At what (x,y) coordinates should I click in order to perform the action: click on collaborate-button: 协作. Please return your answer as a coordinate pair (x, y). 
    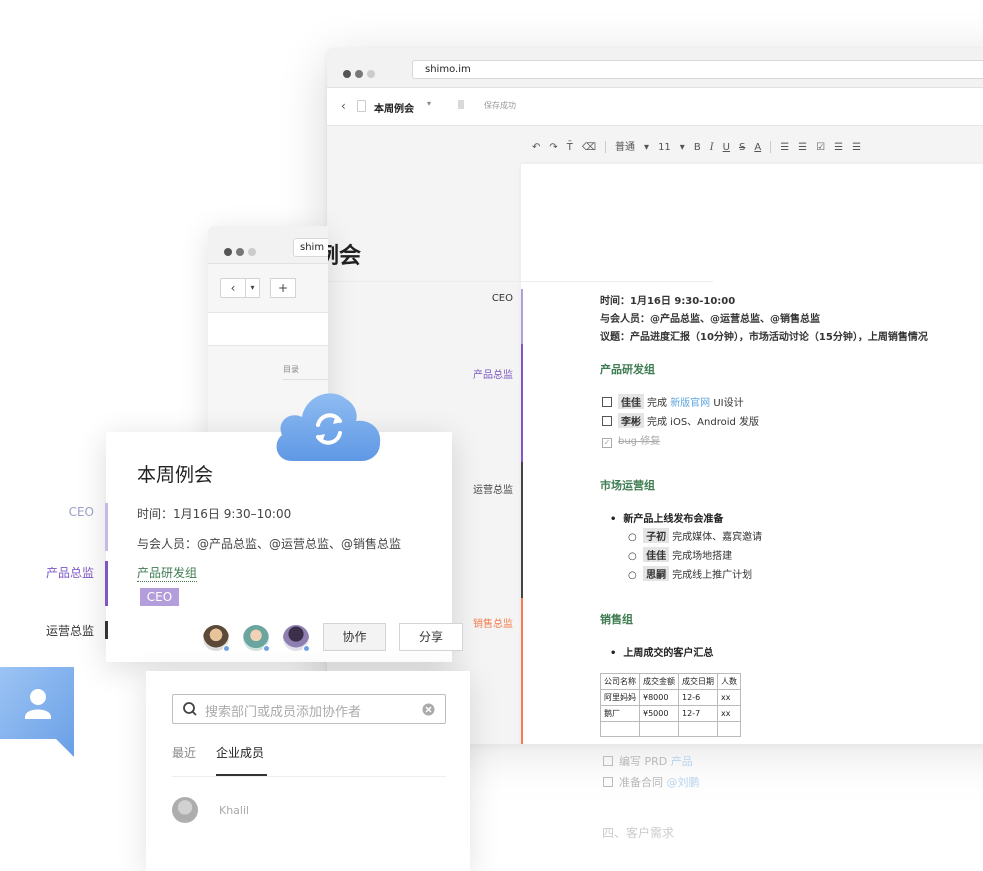
    Looking at the image, I should click on (354, 637).